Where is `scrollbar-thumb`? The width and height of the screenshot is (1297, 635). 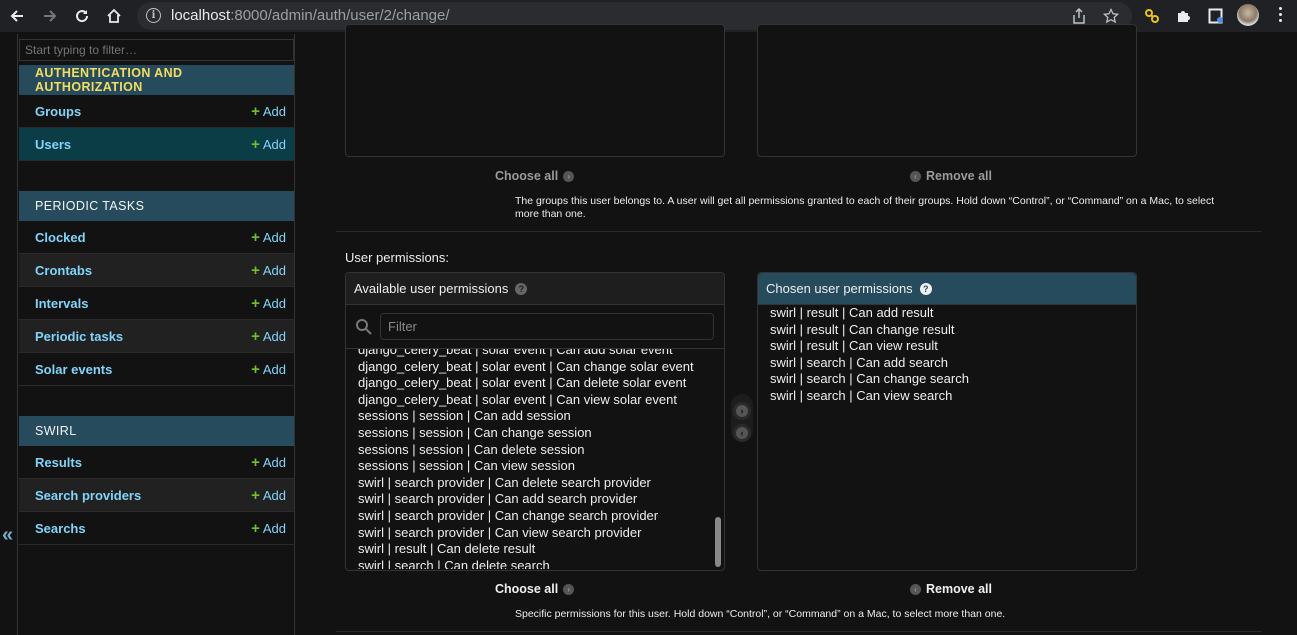
scrollbar-thumb is located at coordinates (718, 542).